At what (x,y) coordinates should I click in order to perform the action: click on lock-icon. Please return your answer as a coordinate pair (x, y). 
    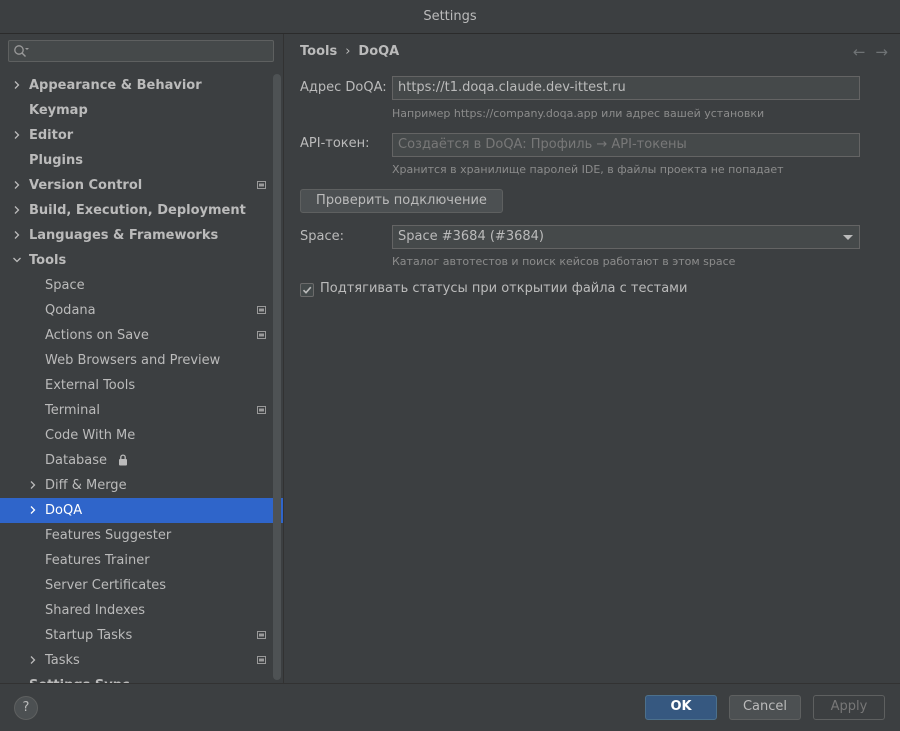
    Looking at the image, I should click on (123, 460).